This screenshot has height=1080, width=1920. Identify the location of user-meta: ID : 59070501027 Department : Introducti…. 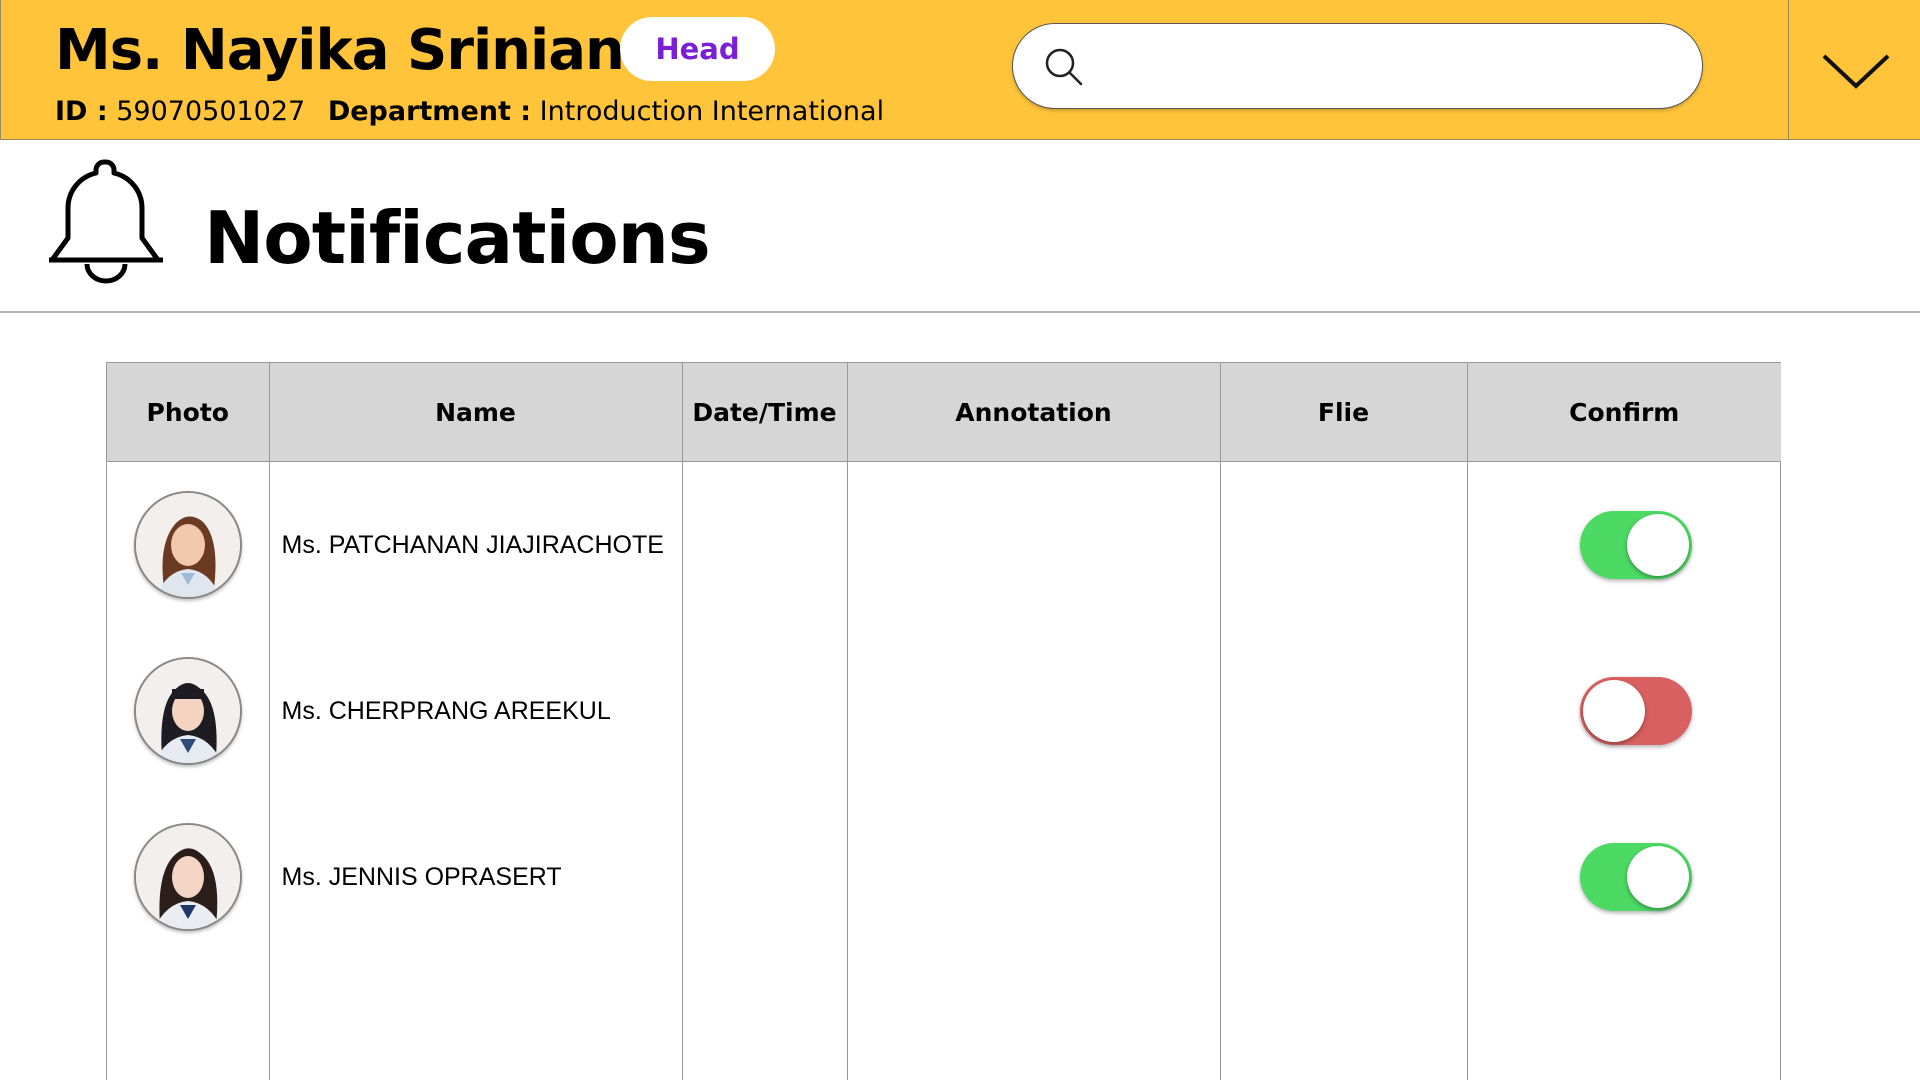
(469, 112).